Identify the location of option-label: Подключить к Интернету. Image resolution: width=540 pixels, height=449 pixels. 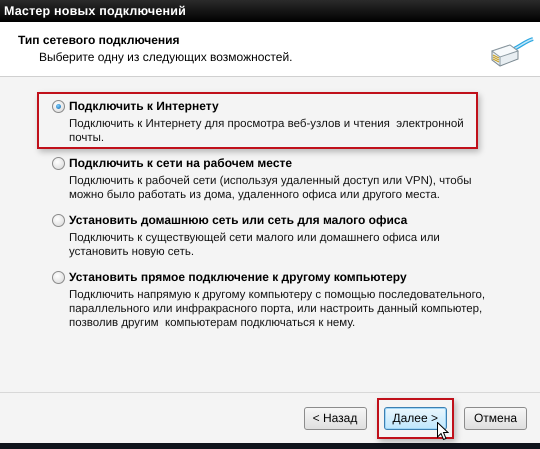
(144, 106).